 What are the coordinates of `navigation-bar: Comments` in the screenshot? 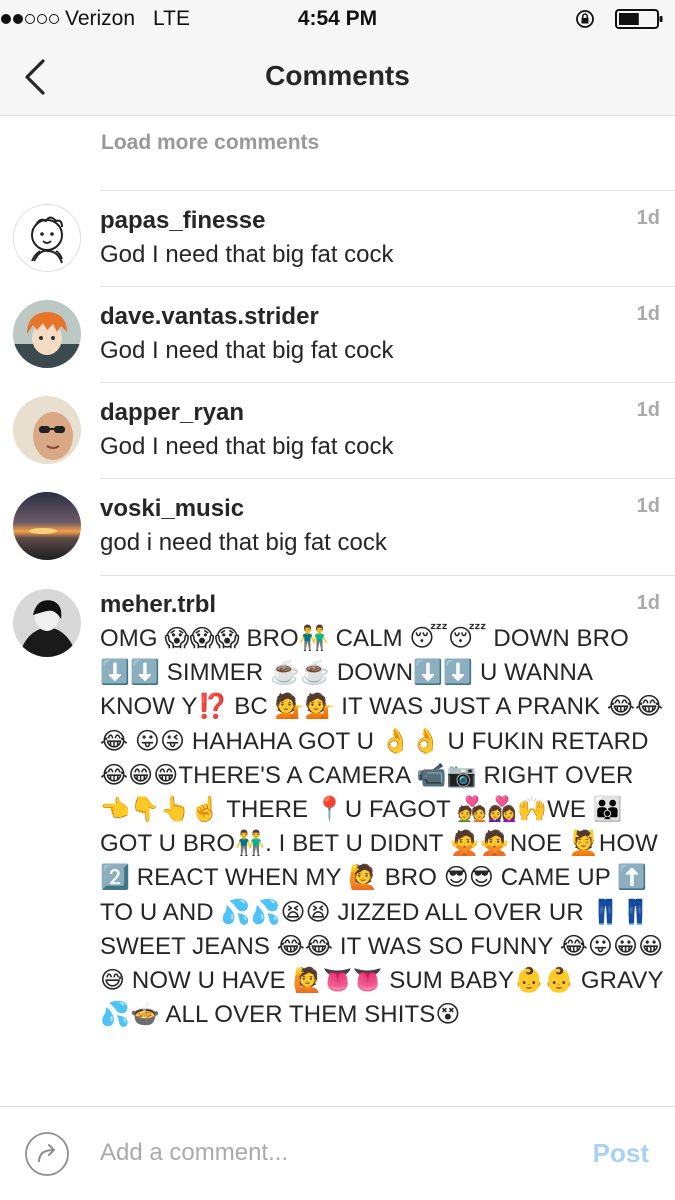 It's located at (337, 77).